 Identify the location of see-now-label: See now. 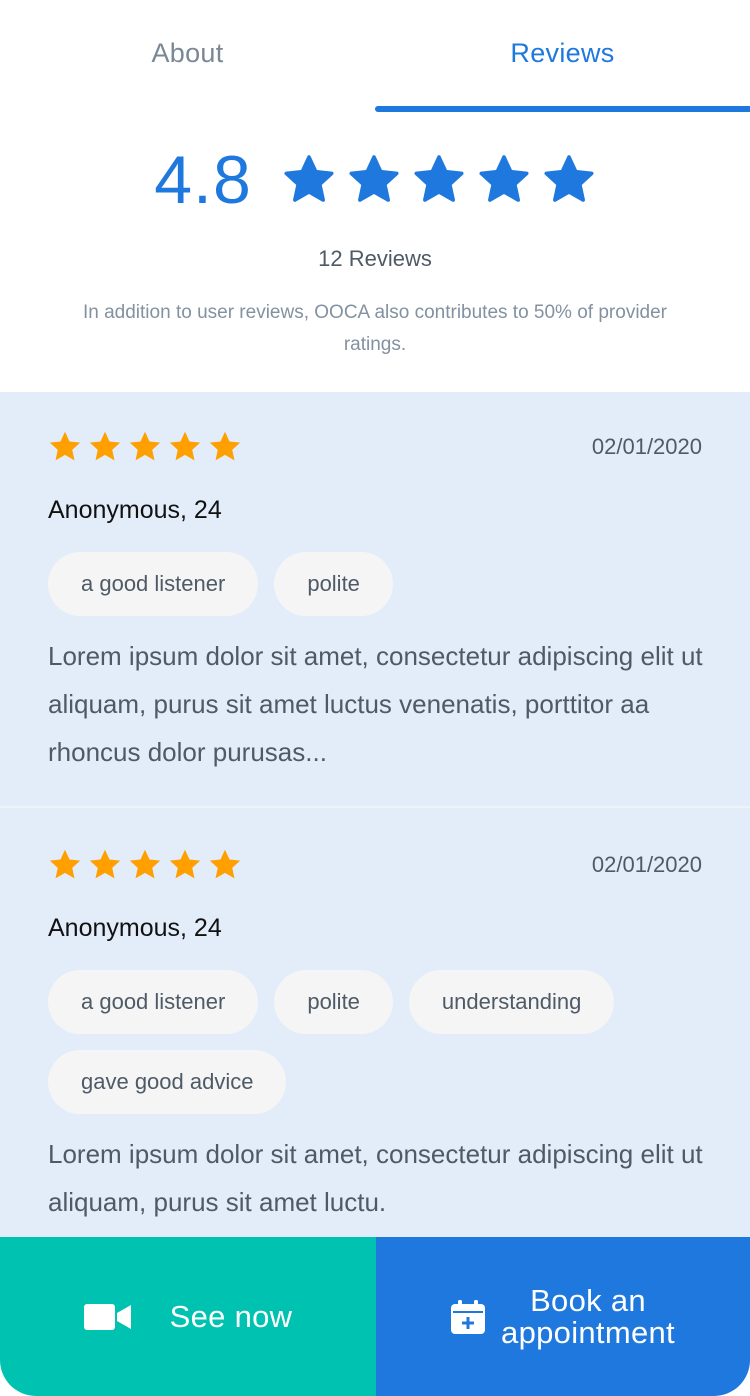
(231, 1316).